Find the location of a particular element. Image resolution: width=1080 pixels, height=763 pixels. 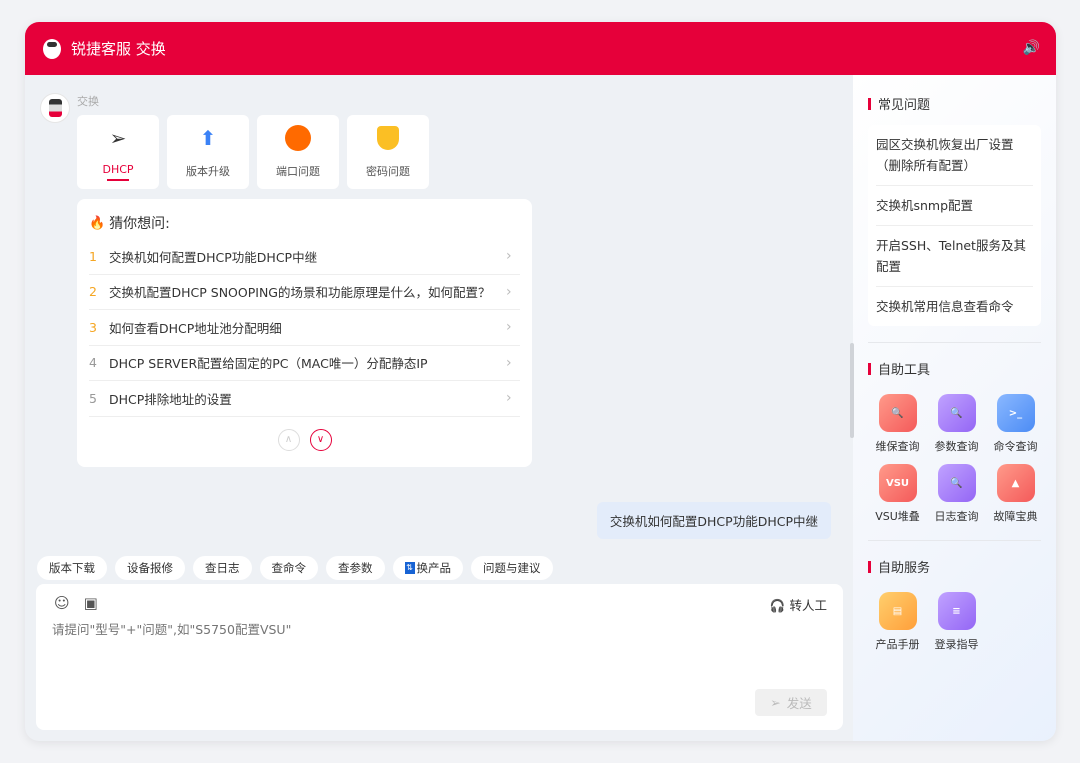

tool-params: 🔍 参数查询 is located at coordinates (956, 424).